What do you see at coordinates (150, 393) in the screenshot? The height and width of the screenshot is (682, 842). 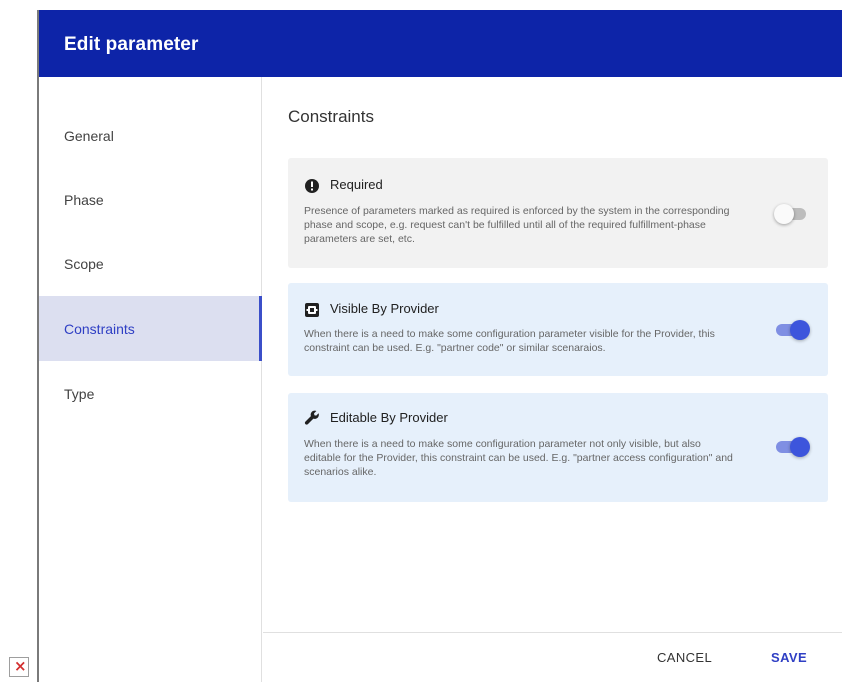 I see `sidebar-item-type: Type` at bounding box center [150, 393].